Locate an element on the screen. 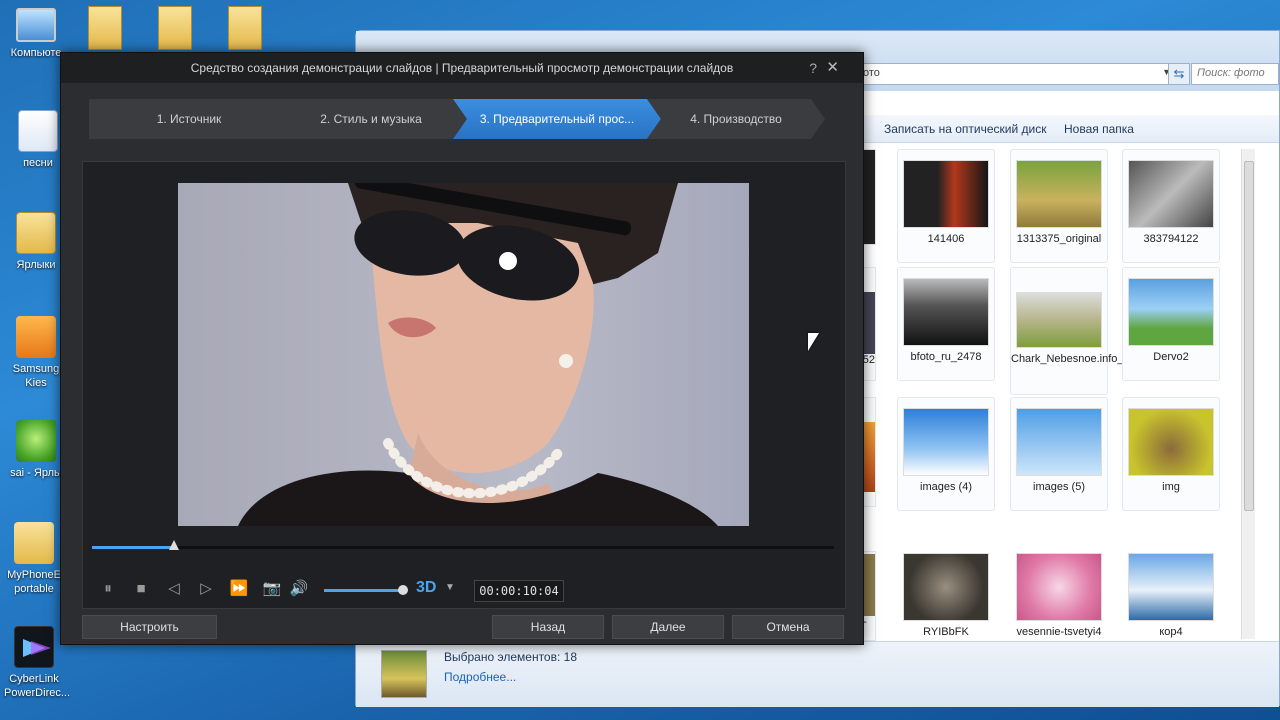 The width and height of the screenshot is (1280, 720). volume-level is located at coordinates (364, 590).